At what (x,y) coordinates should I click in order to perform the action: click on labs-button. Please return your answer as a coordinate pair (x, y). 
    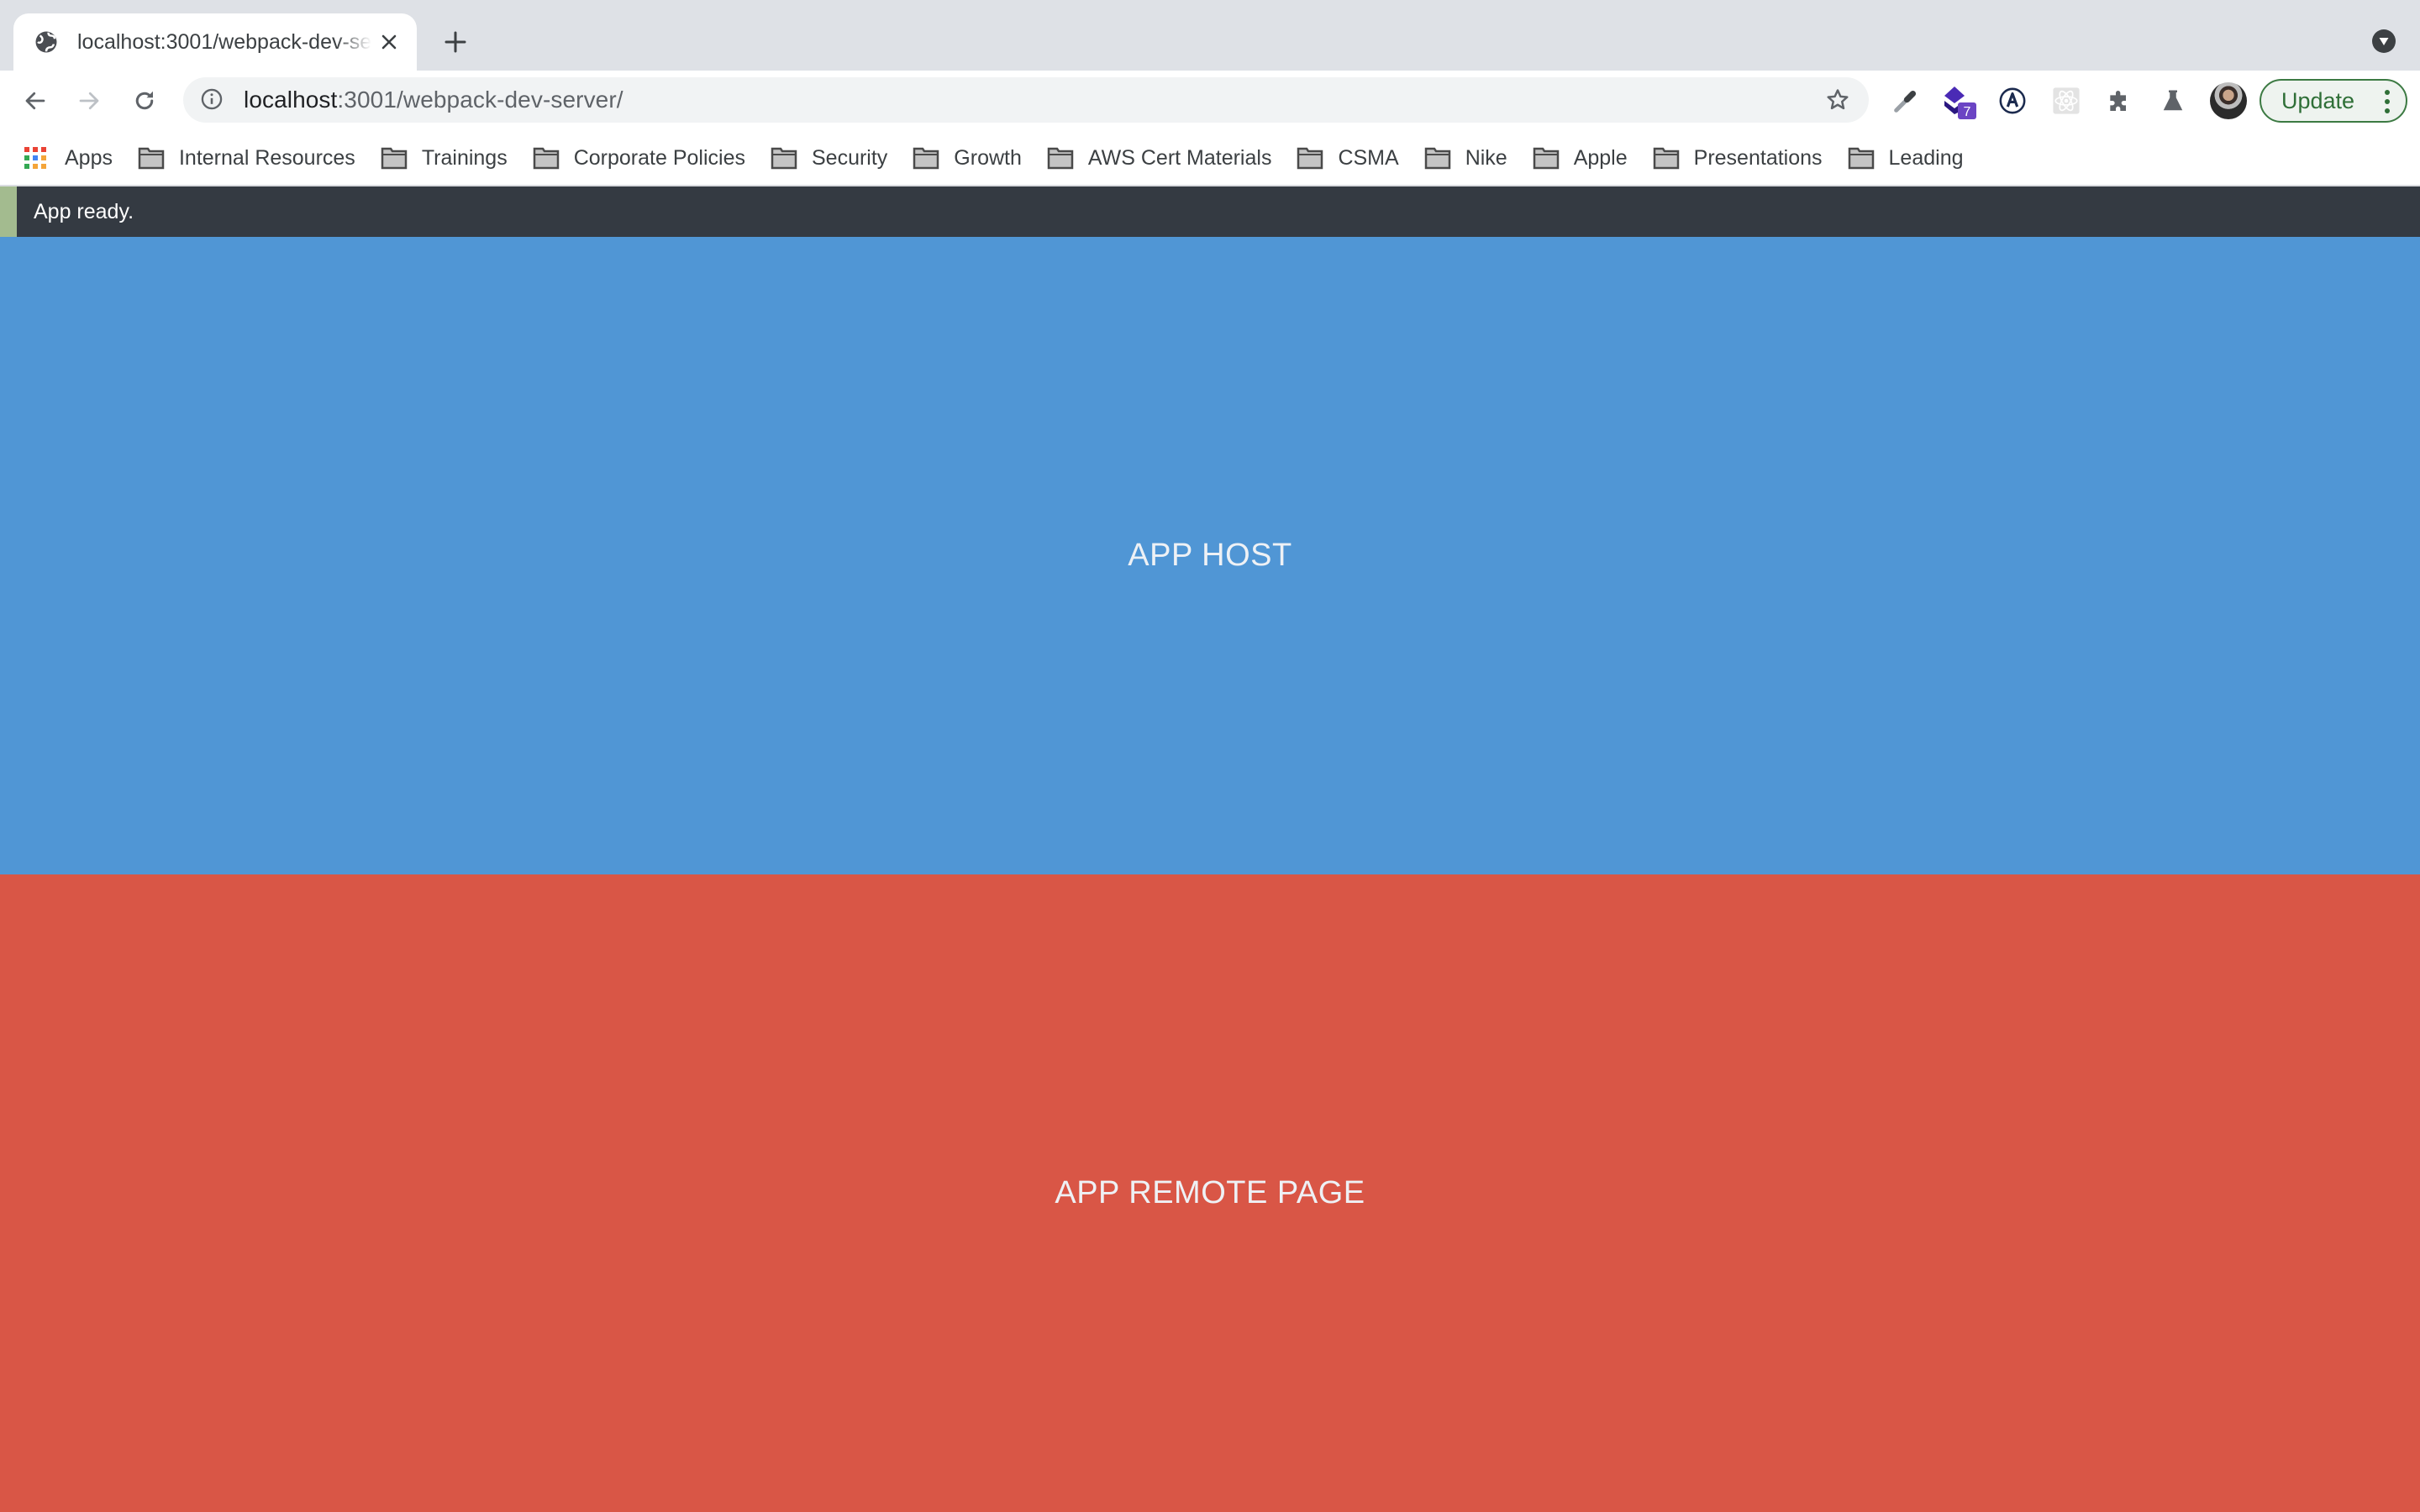
    Looking at the image, I should click on (2172, 100).